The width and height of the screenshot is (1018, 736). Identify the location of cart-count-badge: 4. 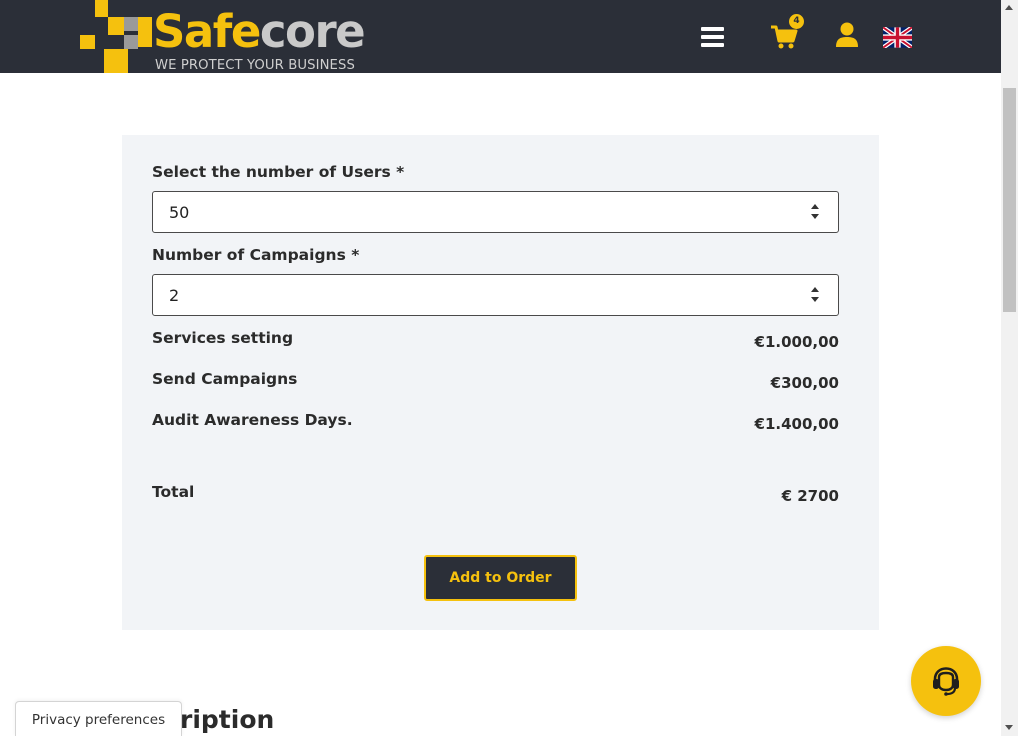
(796, 21).